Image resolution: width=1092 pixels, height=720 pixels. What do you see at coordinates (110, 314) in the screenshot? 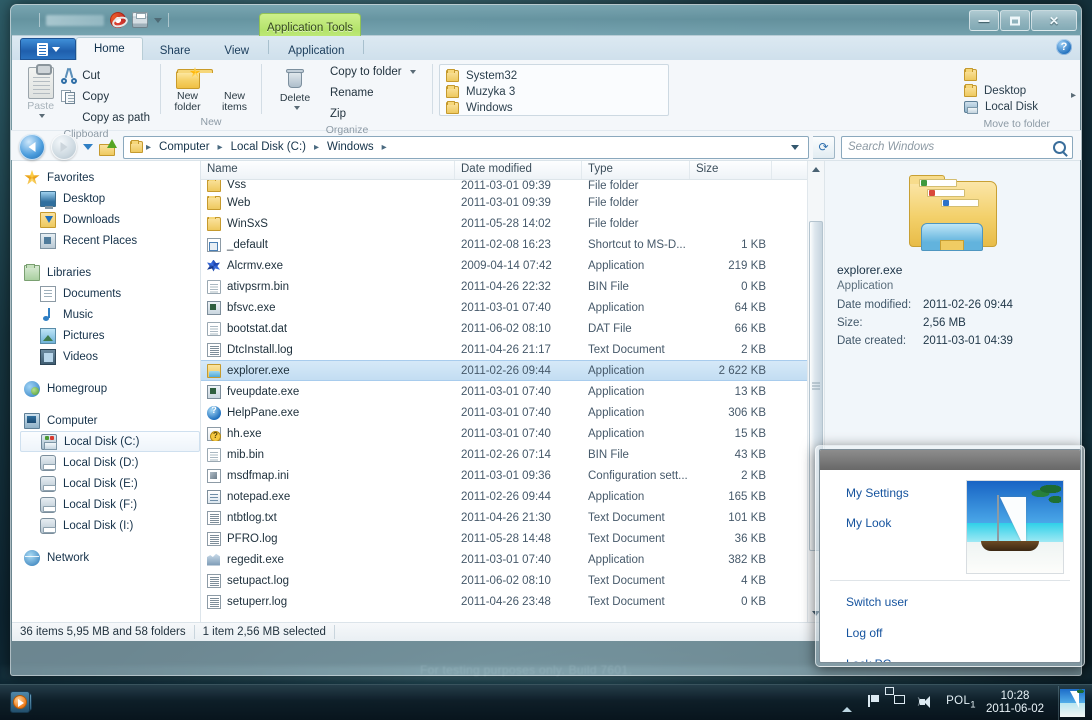
I see `sidebar-item-music: Music` at bounding box center [110, 314].